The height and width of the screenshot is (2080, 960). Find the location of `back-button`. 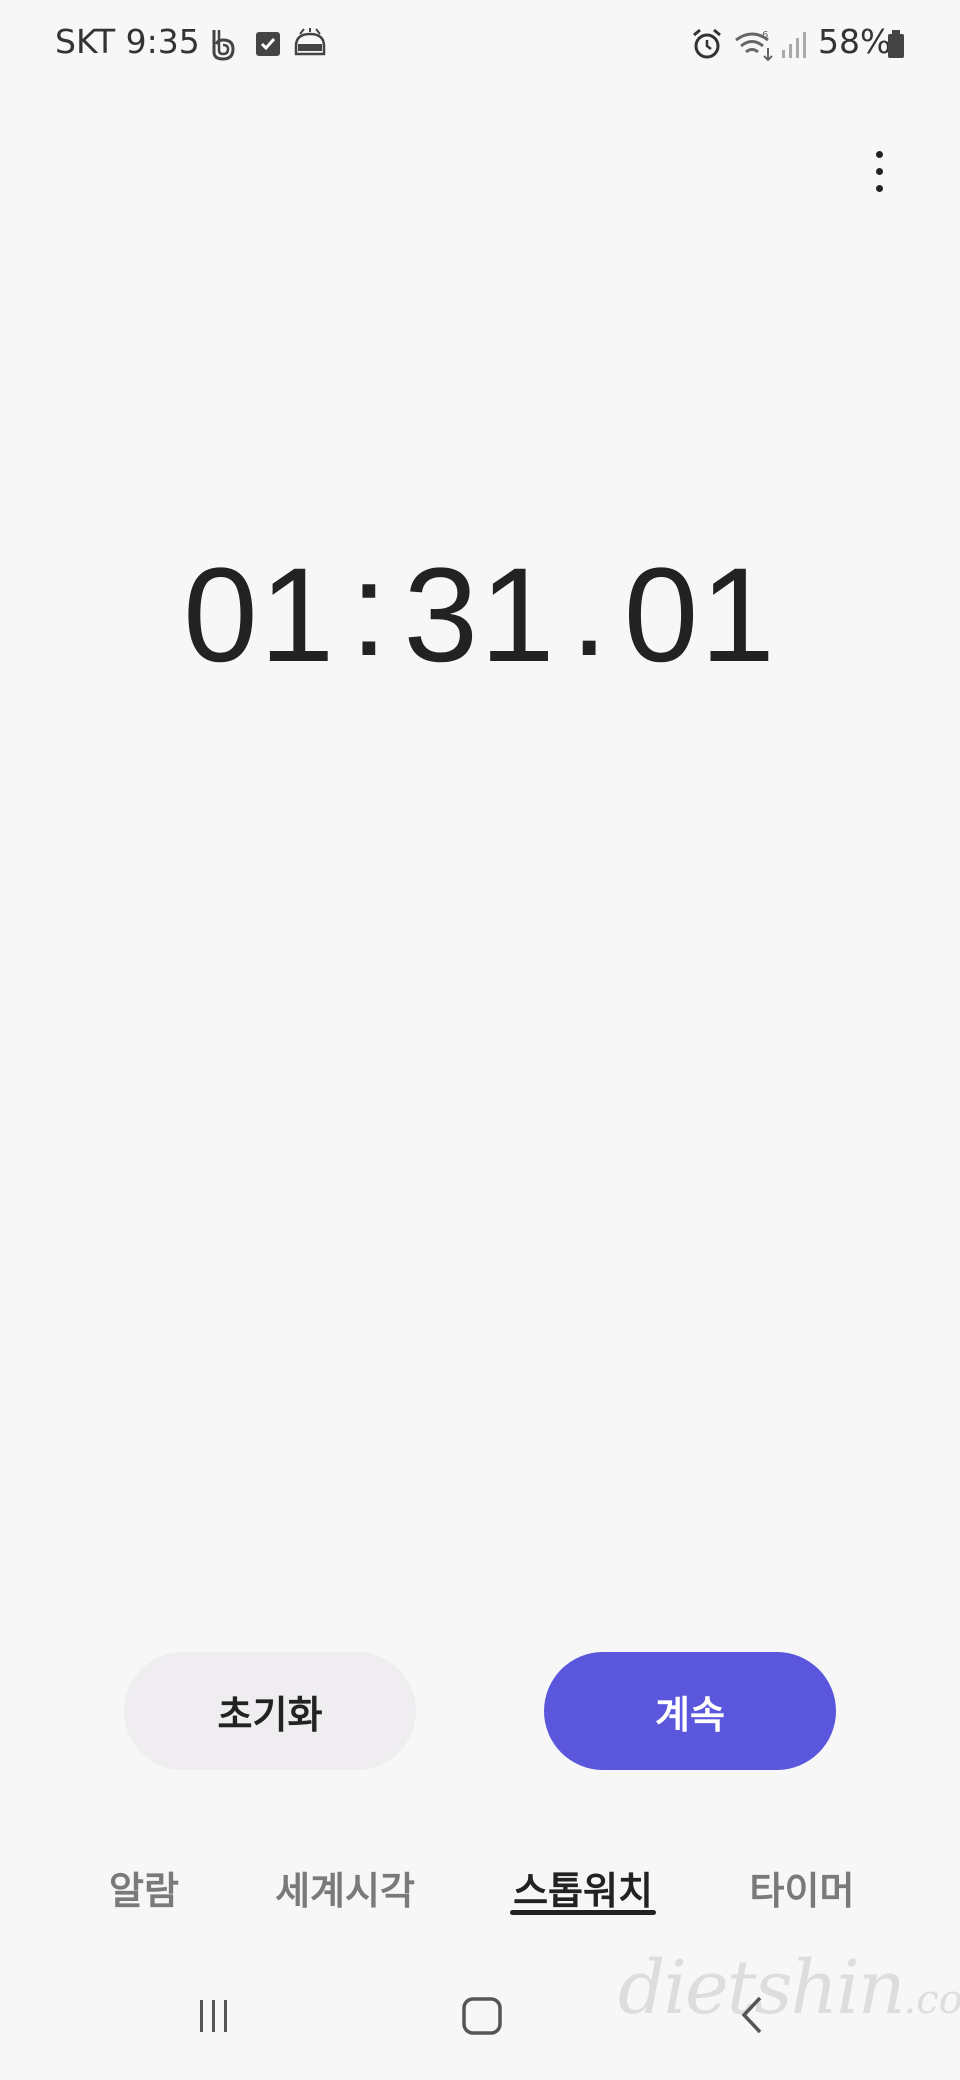

back-button is located at coordinates (752, 2018).